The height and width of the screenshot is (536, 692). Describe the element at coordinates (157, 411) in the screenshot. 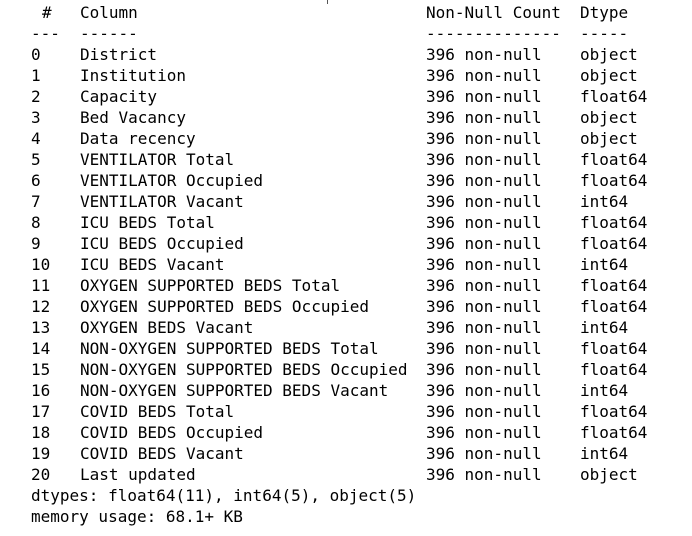

I see `row-column-name: COVID BEDS Total` at that location.